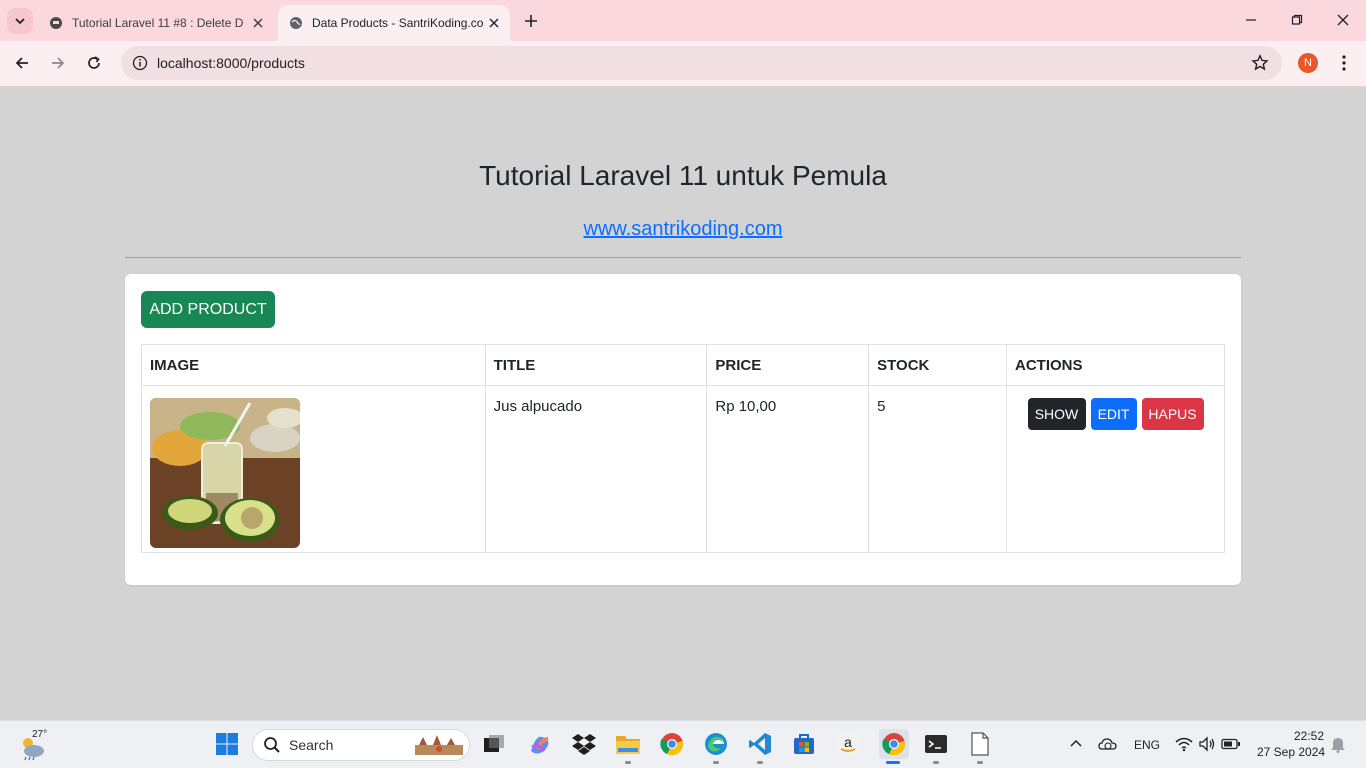  What do you see at coordinates (156, 23) in the screenshot?
I see `tab-inactive: Tutorial Laravel 11 #8 : Delete D` at bounding box center [156, 23].